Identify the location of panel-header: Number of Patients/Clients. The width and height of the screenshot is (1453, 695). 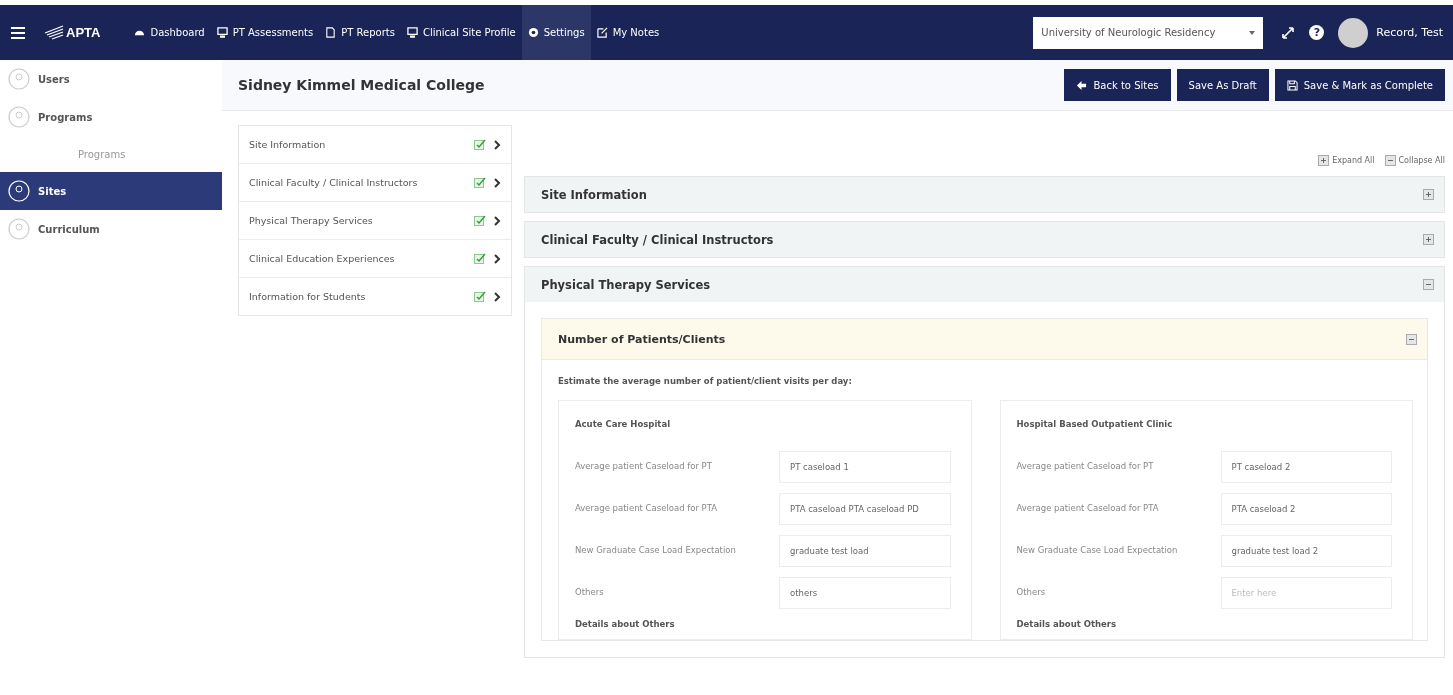
(984, 339).